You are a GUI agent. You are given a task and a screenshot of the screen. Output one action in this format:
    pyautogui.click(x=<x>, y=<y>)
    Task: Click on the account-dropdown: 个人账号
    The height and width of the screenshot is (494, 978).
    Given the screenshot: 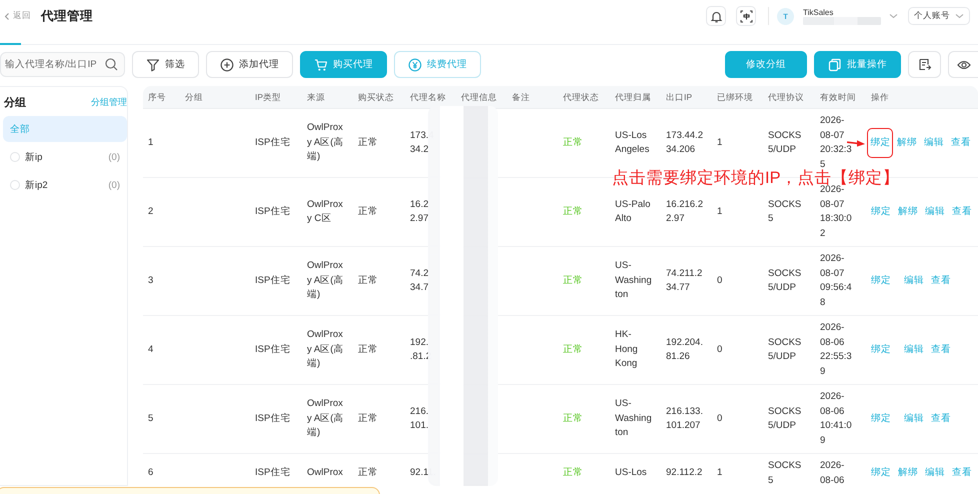 What is the action you would take?
    pyautogui.click(x=939, y=16)
    